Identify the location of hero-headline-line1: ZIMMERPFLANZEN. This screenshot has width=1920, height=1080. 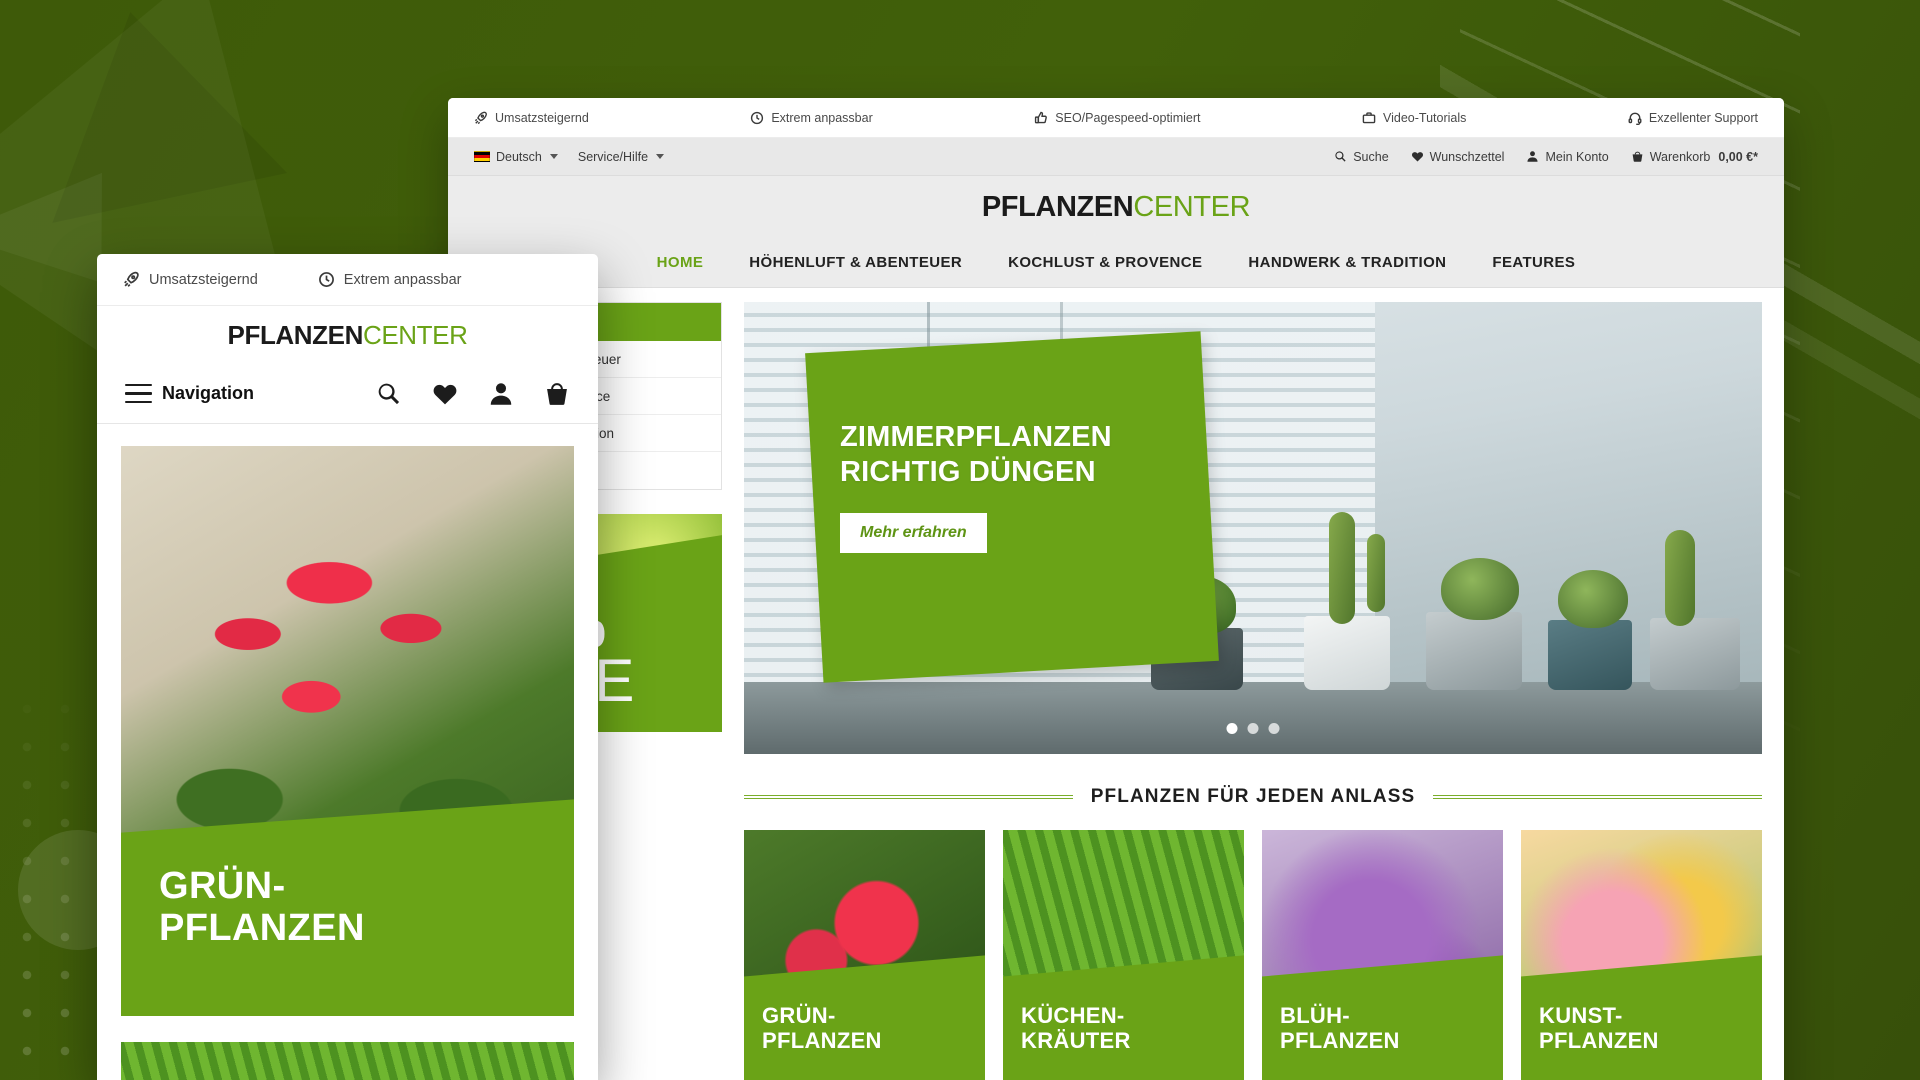
(976, 437).